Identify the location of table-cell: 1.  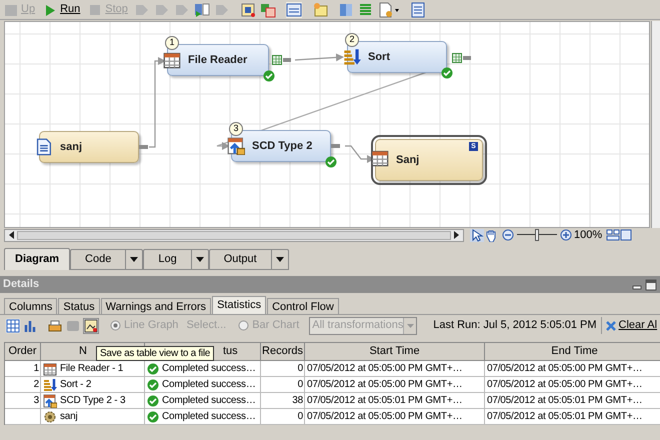
(23, 369).